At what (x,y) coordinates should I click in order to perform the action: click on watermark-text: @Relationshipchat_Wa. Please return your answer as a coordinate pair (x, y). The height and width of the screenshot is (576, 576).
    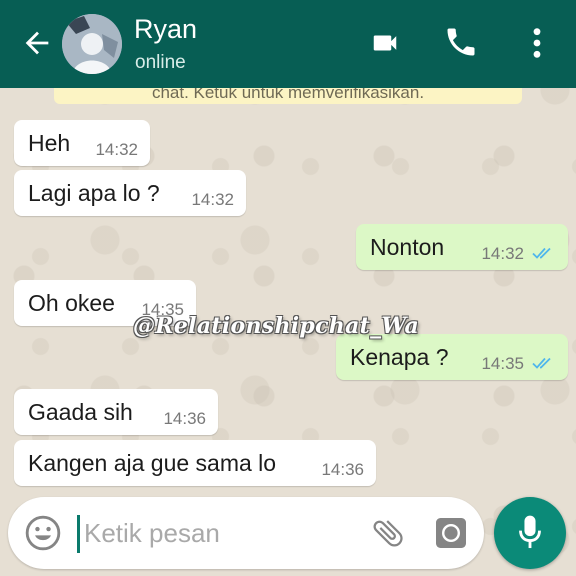
    Looking at the image, I should click on (276, 326).